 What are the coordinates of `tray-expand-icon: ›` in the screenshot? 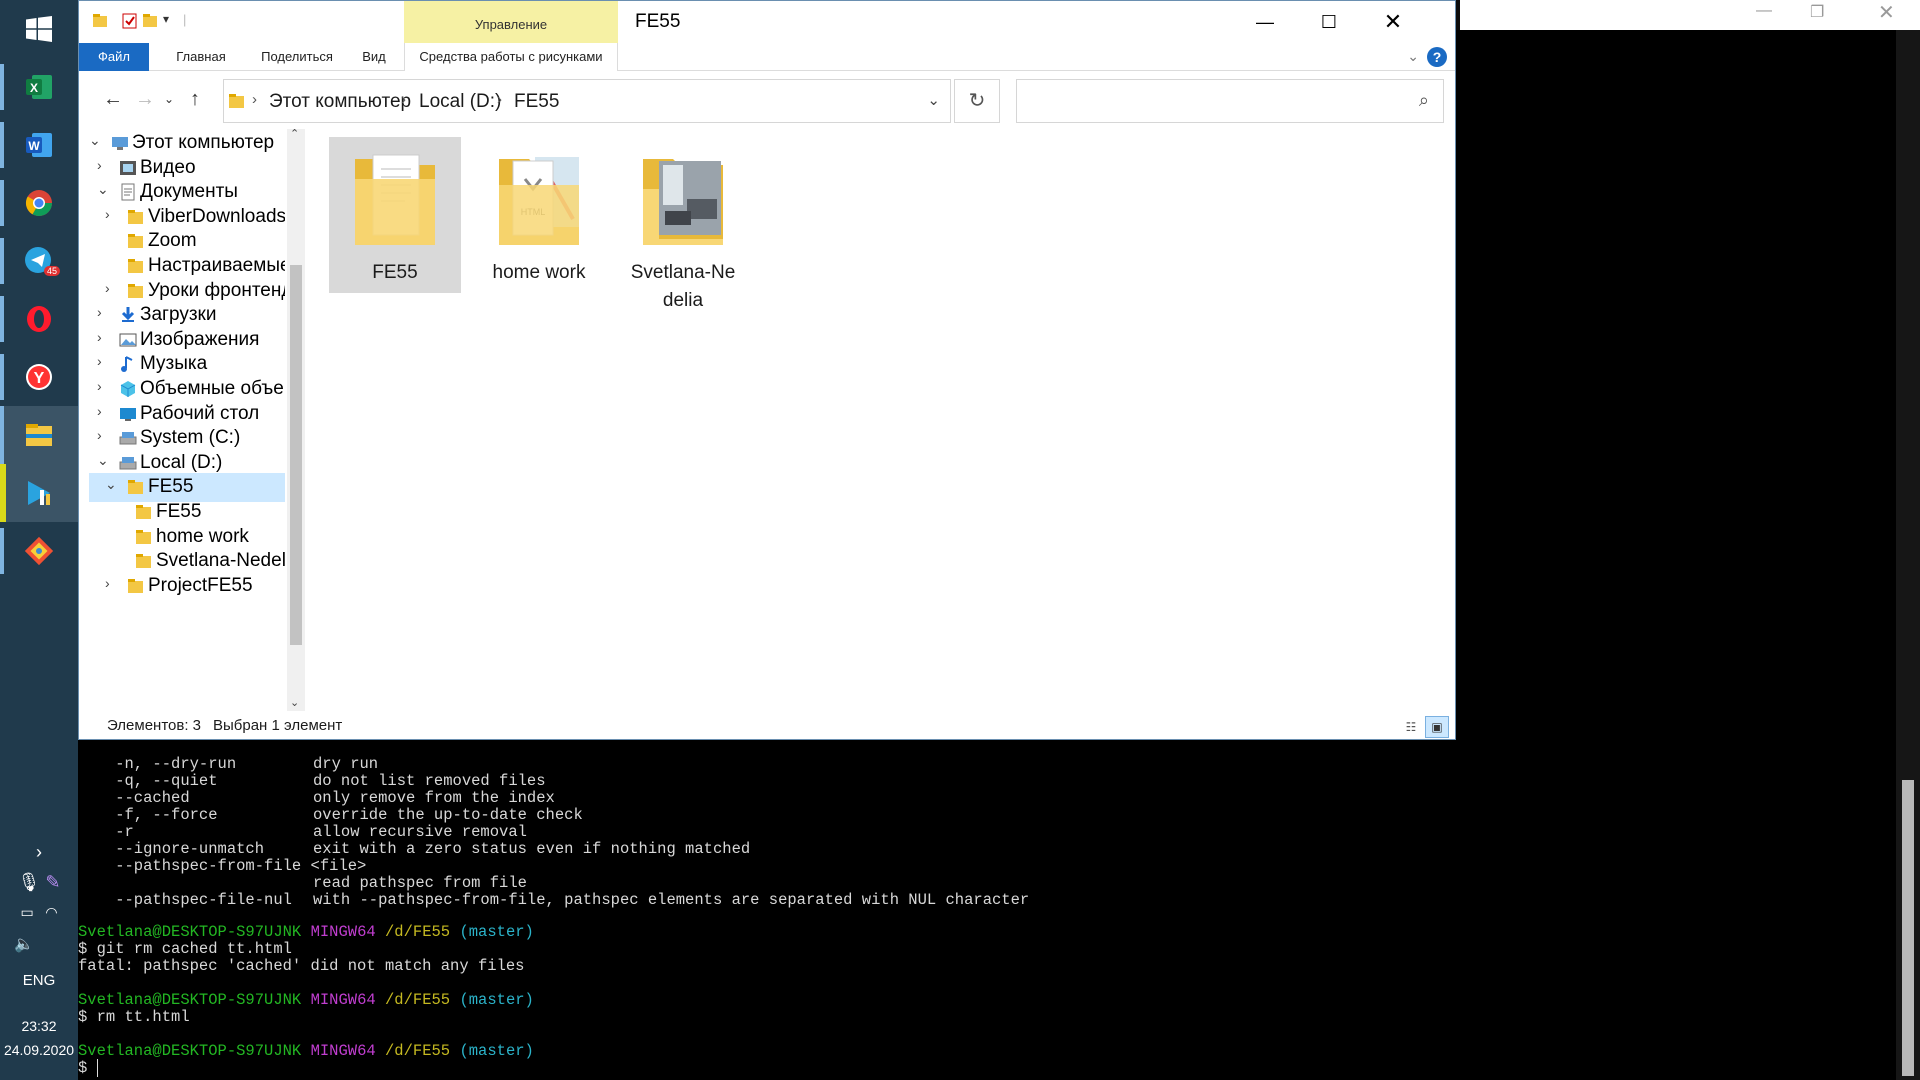 It's located at (39, 852).